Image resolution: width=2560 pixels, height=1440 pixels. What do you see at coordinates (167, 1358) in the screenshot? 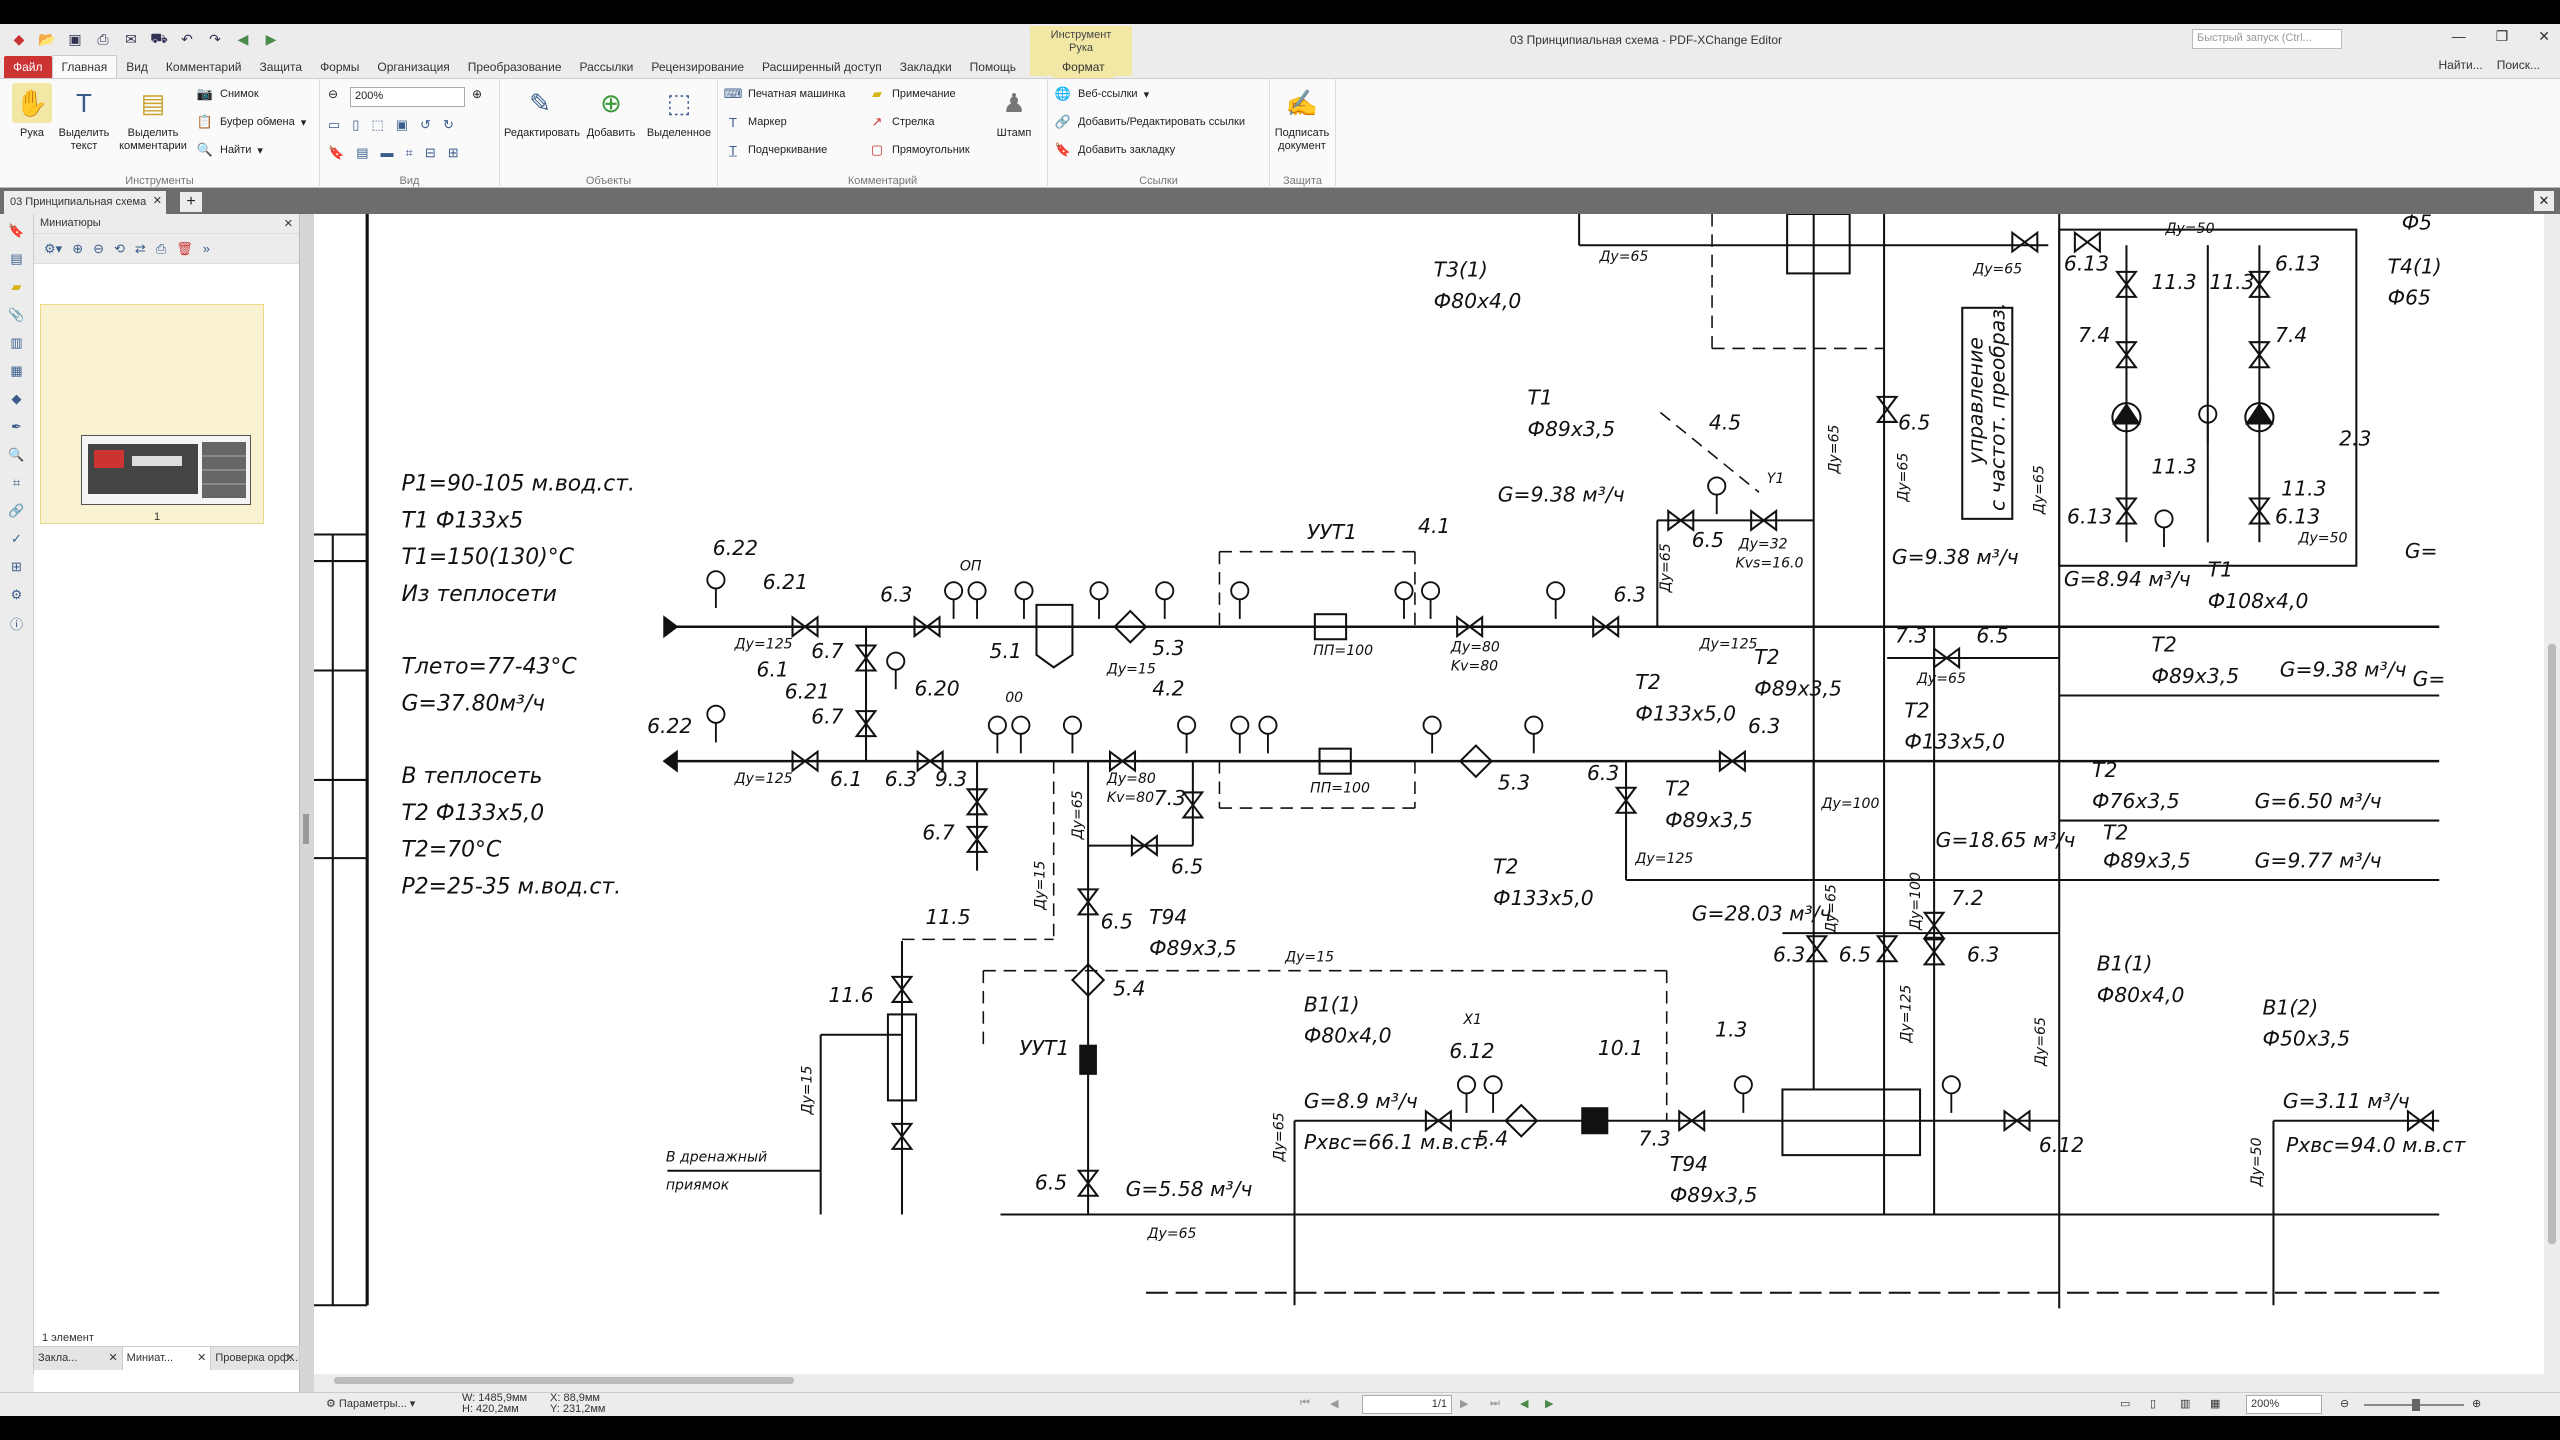
I see `tab-thumbnails-panel: Миниат... ✕` at bounding box center [167, 1358].